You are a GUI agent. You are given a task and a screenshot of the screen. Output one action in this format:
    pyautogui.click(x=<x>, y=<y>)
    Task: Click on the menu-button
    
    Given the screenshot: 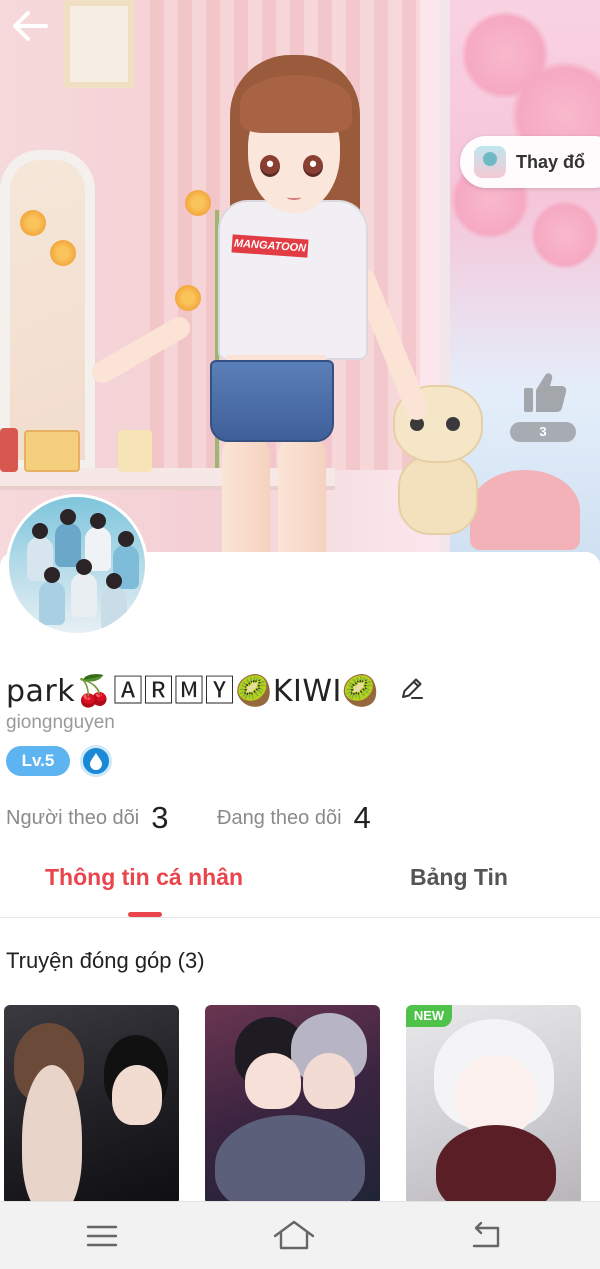 What is the action you would take?
    pyautogui.click(x=102, y=1236)
    